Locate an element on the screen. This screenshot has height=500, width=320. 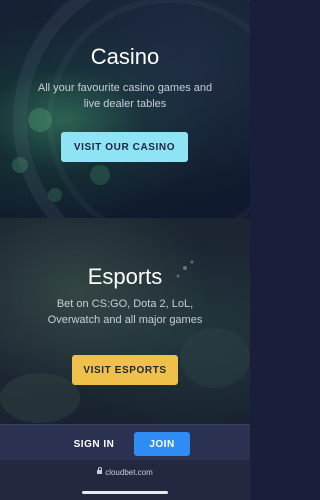
url-text: cloudbet.com is located at coordinates (129, 472).